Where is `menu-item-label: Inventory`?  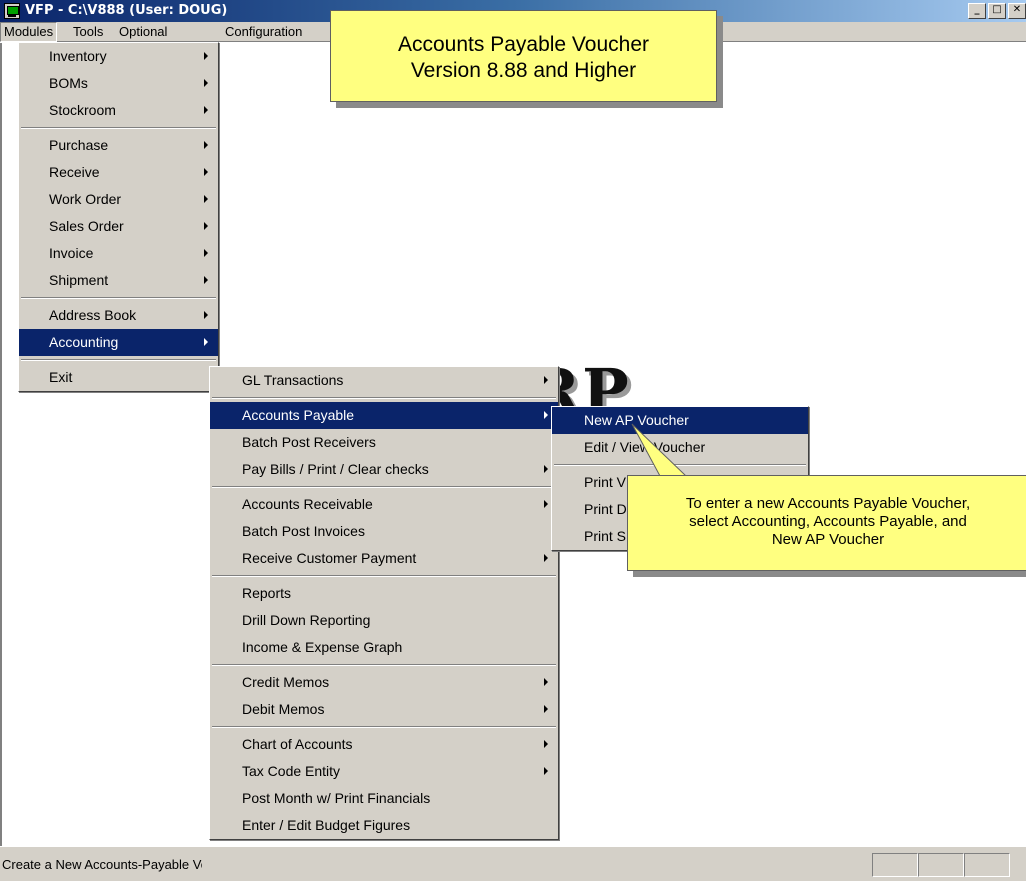
menu-item-label: Inventory is located at coordinates (78, 56).